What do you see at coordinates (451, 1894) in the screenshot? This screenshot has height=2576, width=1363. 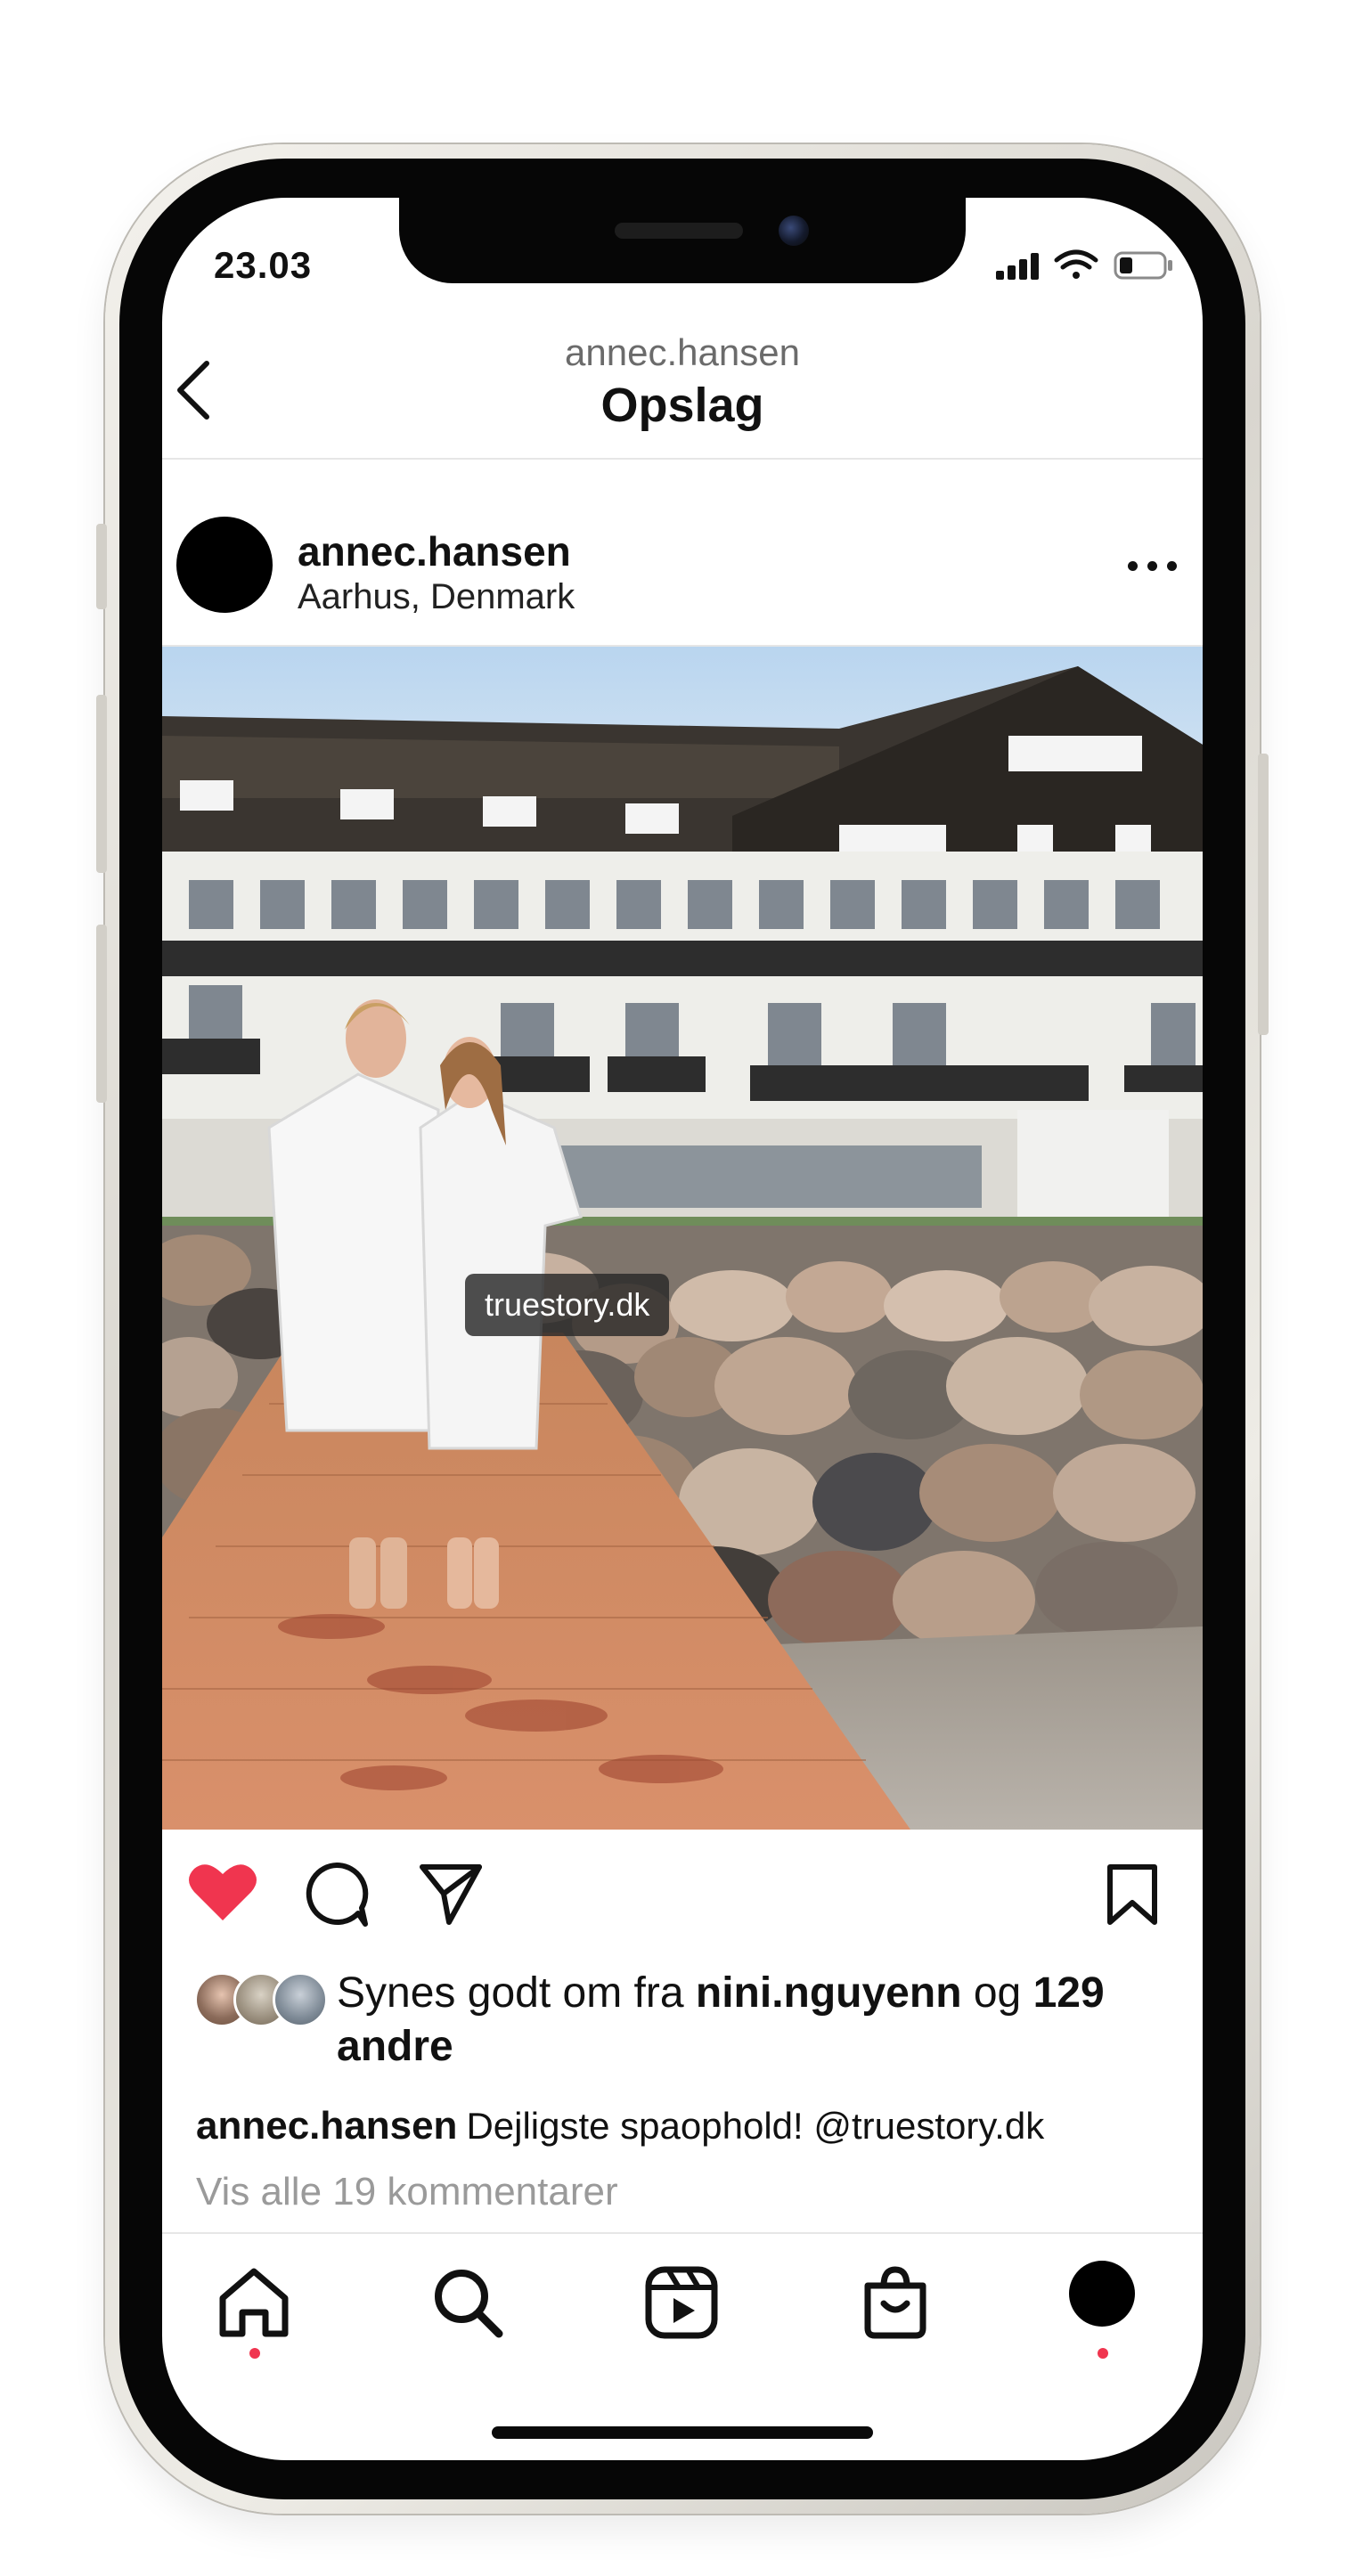 I see `send-icon` at bounding box center [451, 1894].